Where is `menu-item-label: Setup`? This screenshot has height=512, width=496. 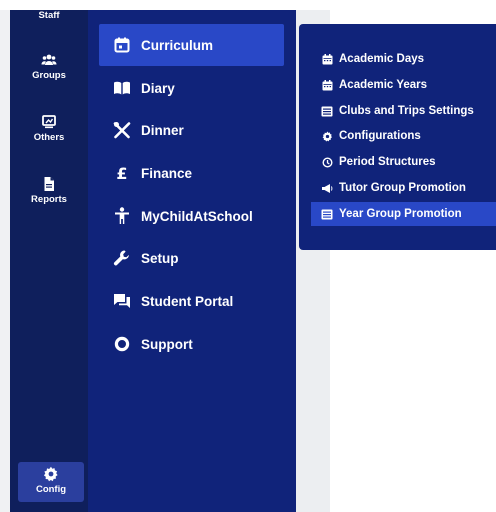 menu-item-label: Setup is located at coordinates (160, 258).